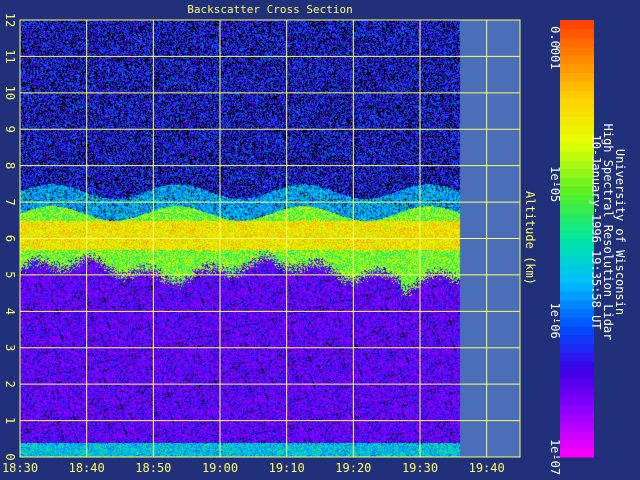  I want to click on x-axis: 18:30 18:40 18:50 19:00 19:10 19:20 19:30 19:40, so click(253, 468).